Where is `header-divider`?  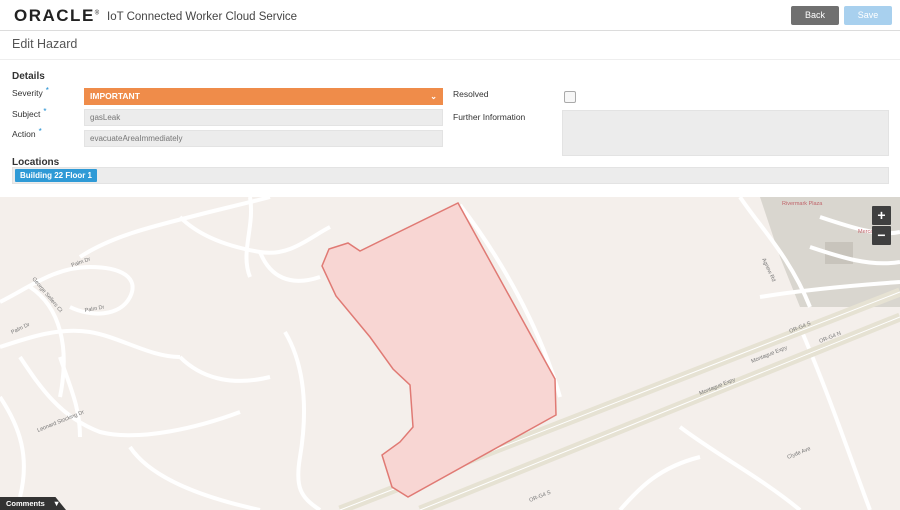
header-divider is located at coordinates (450, 59).